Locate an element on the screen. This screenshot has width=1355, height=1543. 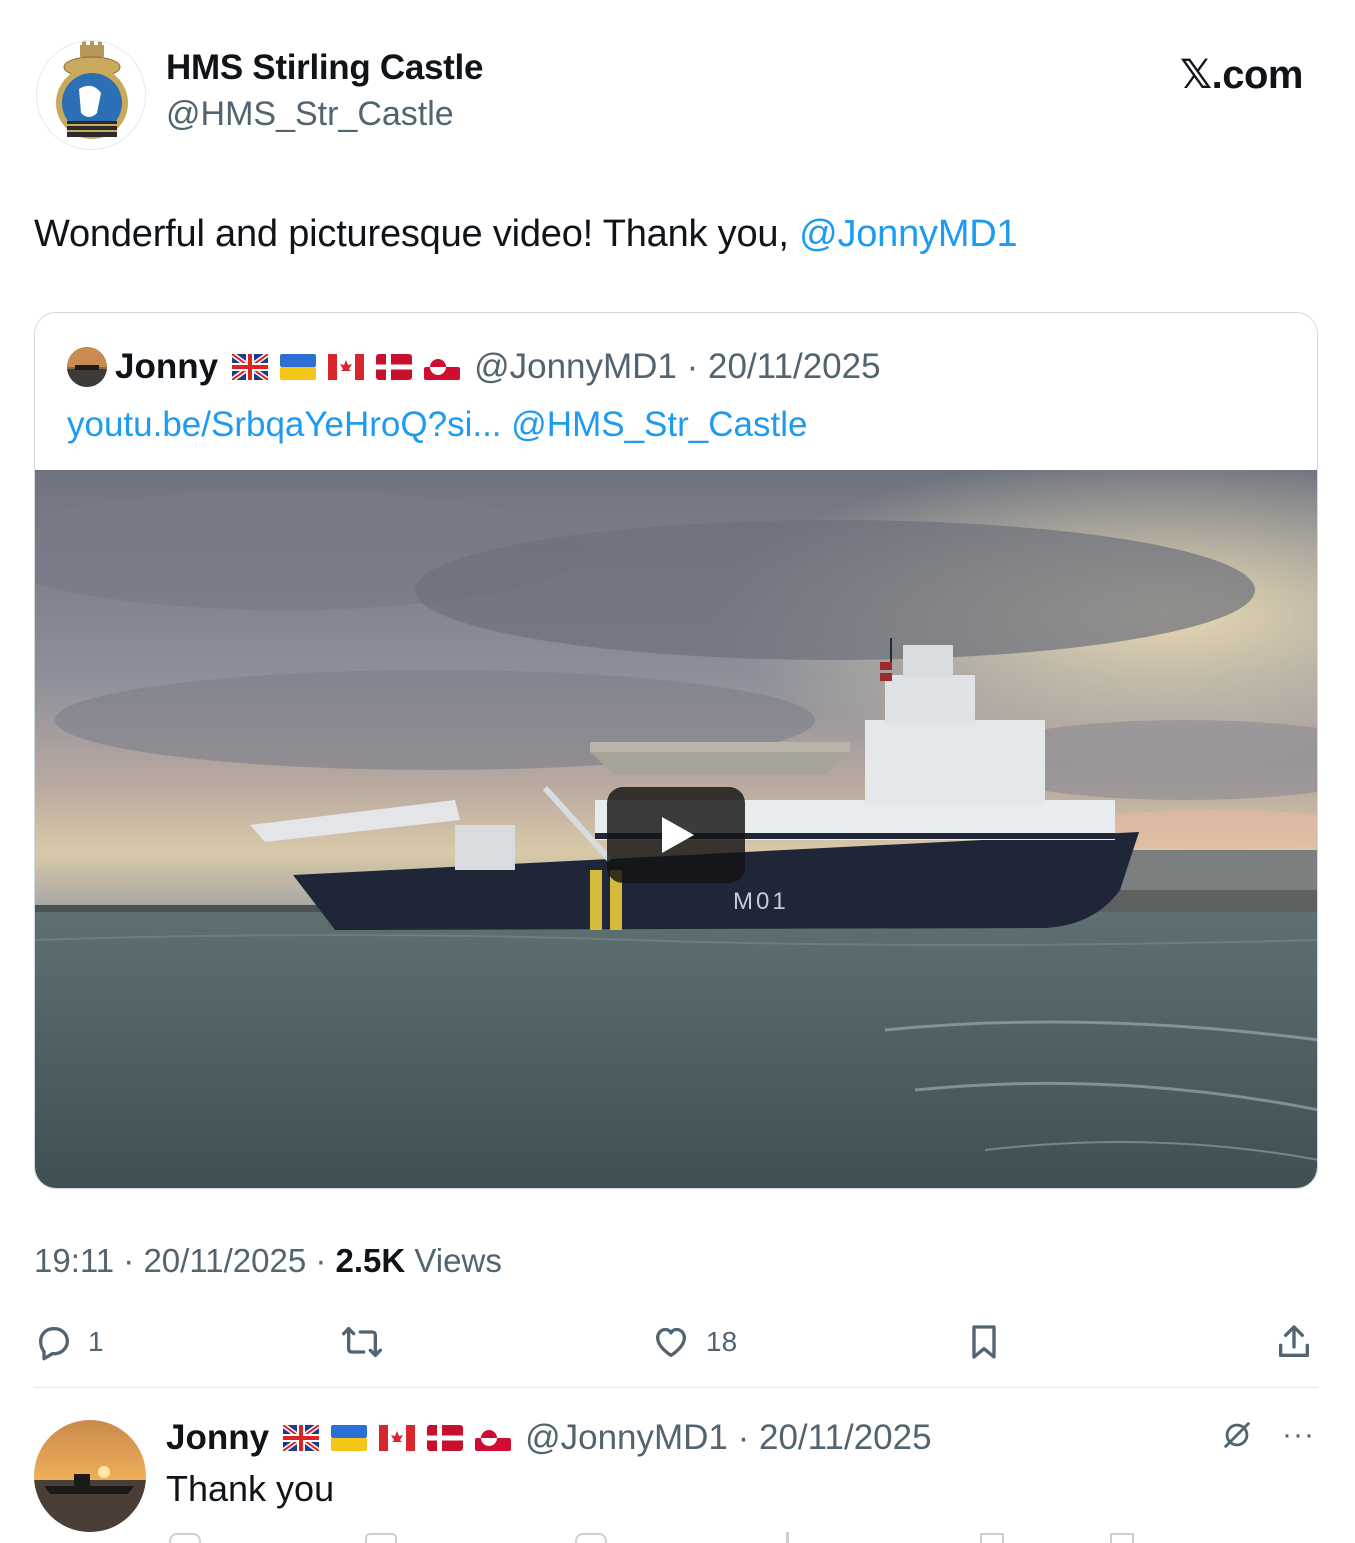
retweet-icon is located at coordinates (361, 1342).